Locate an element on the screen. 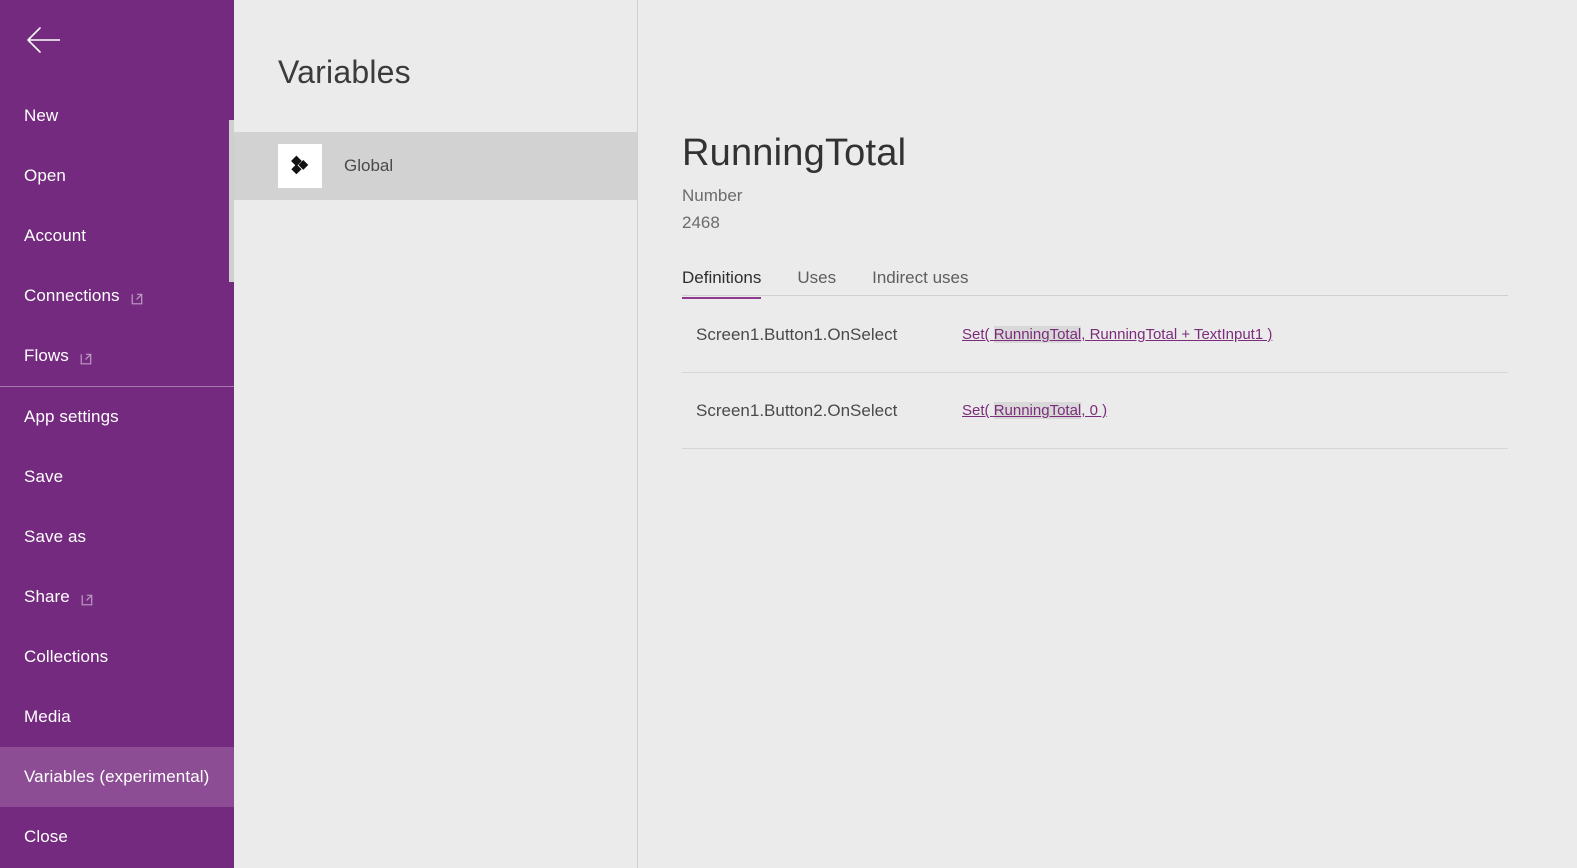 The width and height of the screenshot is (1577, 868). sidebar-item-account: Account is located at coordinates (117, 236).